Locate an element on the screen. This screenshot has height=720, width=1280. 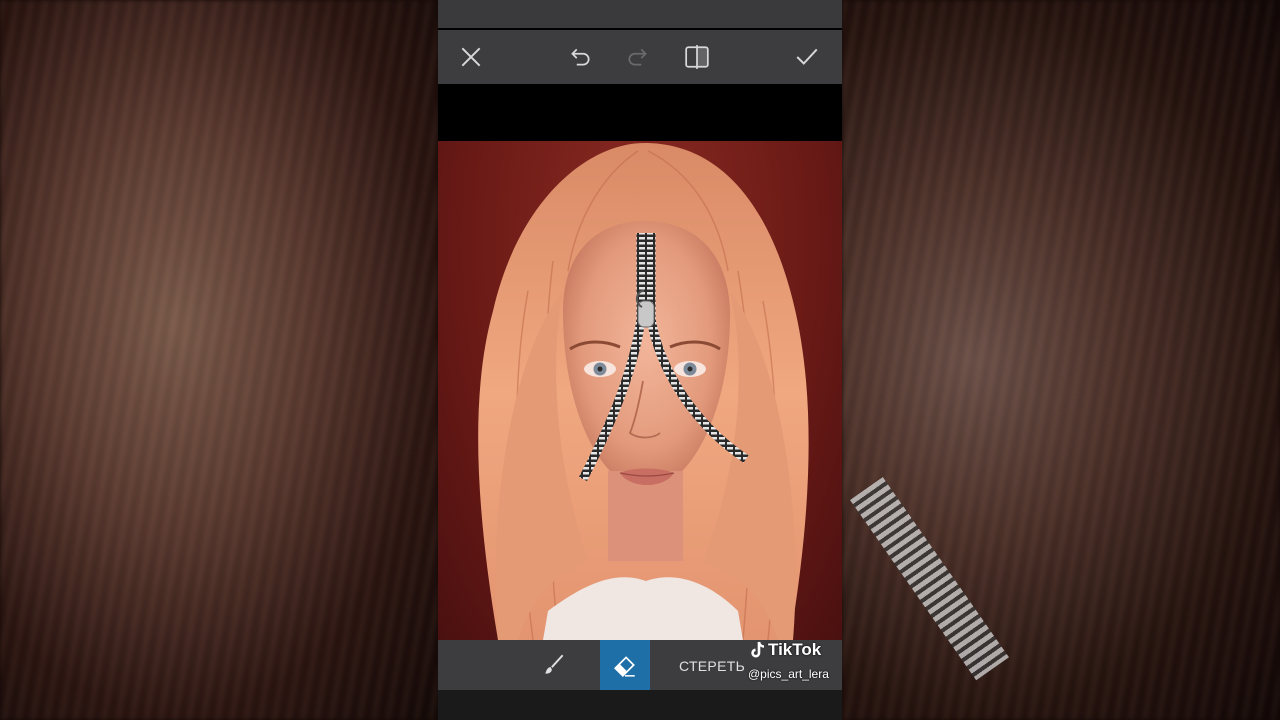
tiktok-brand: TikTok is located at coordinates (785, 650).